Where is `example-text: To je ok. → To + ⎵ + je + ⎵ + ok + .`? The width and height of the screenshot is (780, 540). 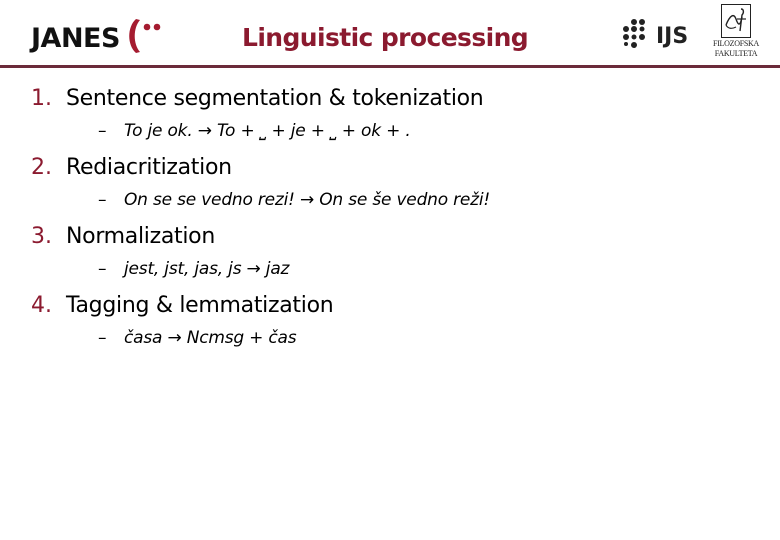
example-text: To je ok. → To + ⎵ + je + ⎵ + ok + . is located at coordinates (267, 131).